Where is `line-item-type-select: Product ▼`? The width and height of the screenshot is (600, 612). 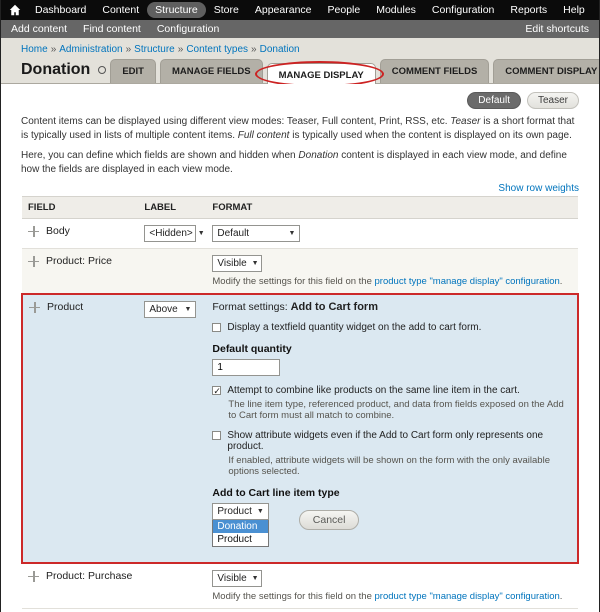
line-item-type-select: Product ▼ is located at coordinates (240, 511).